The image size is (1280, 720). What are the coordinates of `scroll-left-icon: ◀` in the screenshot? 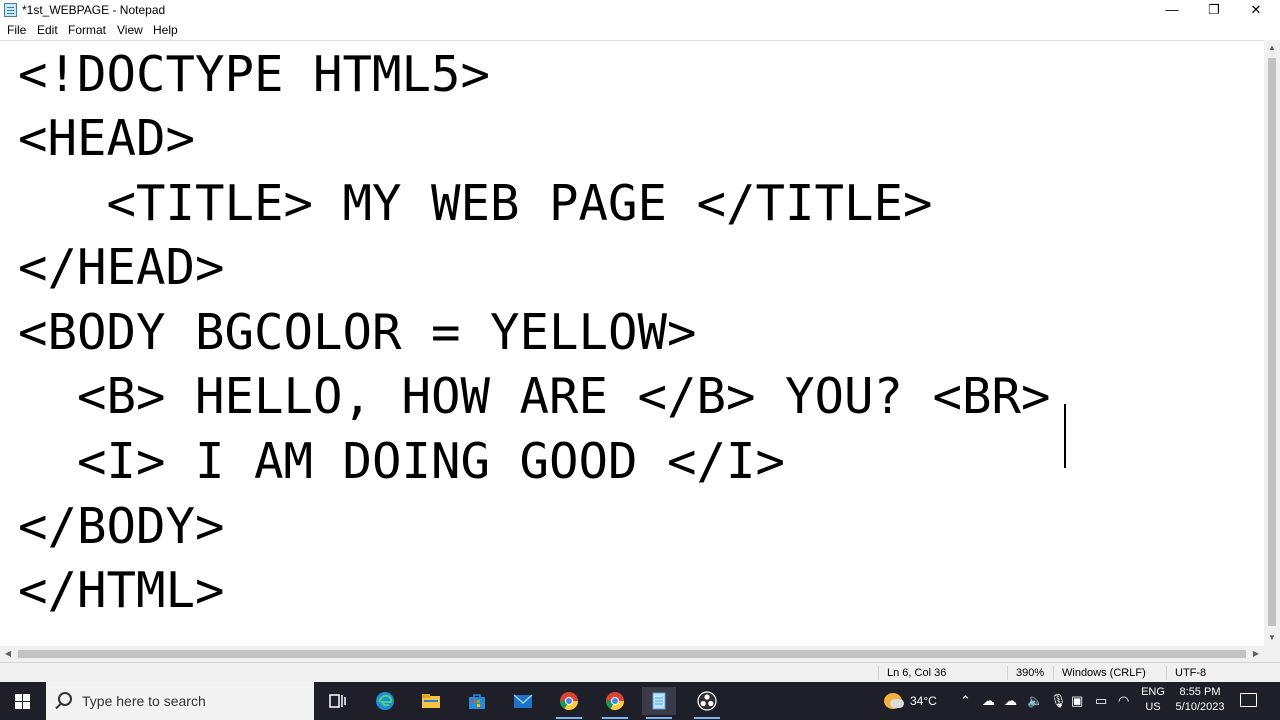 It's located at (8, 654).